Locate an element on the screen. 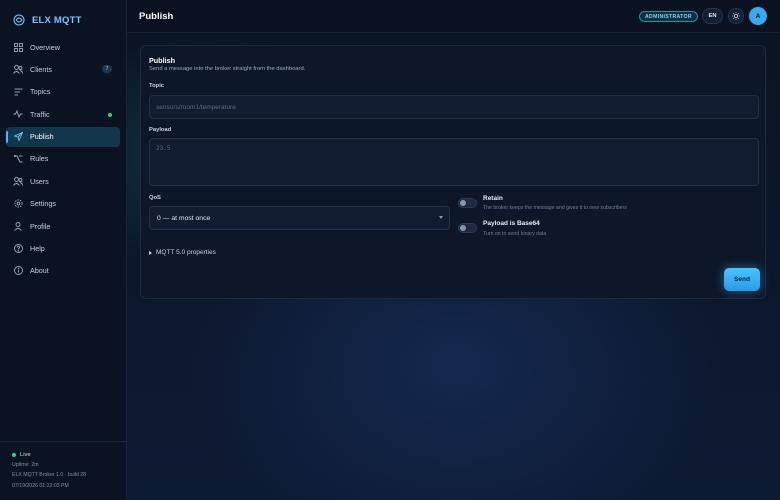  send-button: Send is located at coordinates (742, 279).